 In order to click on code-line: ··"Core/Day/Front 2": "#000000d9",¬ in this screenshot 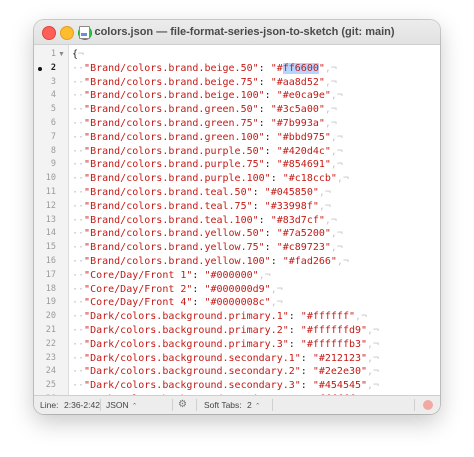, I will do `click(177, 290)`.